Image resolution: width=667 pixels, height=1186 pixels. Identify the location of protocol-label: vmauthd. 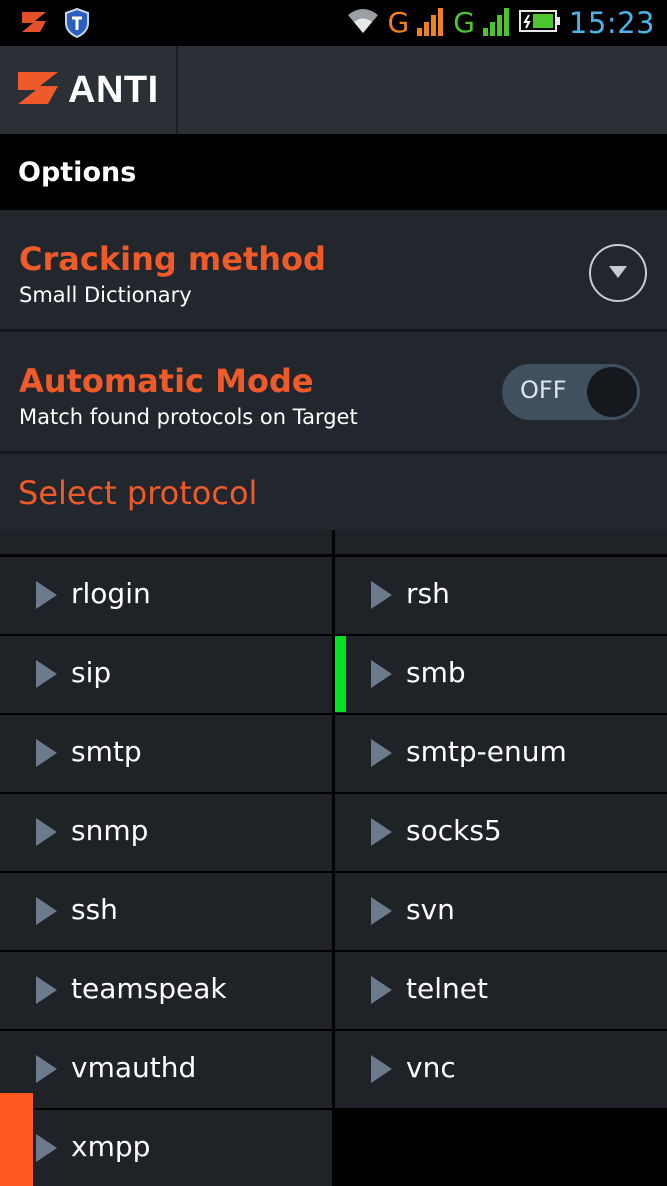
(134, 1067).